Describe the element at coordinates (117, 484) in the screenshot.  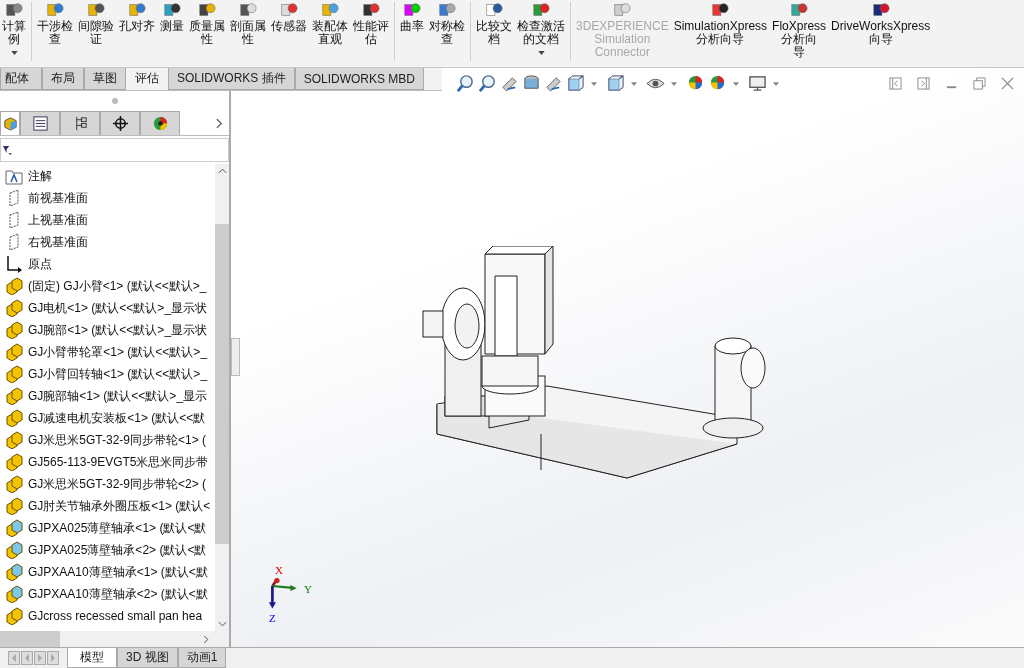
I see `tree-item: GJ米思米5GT-32-9同步带轮<2> (` at that location.